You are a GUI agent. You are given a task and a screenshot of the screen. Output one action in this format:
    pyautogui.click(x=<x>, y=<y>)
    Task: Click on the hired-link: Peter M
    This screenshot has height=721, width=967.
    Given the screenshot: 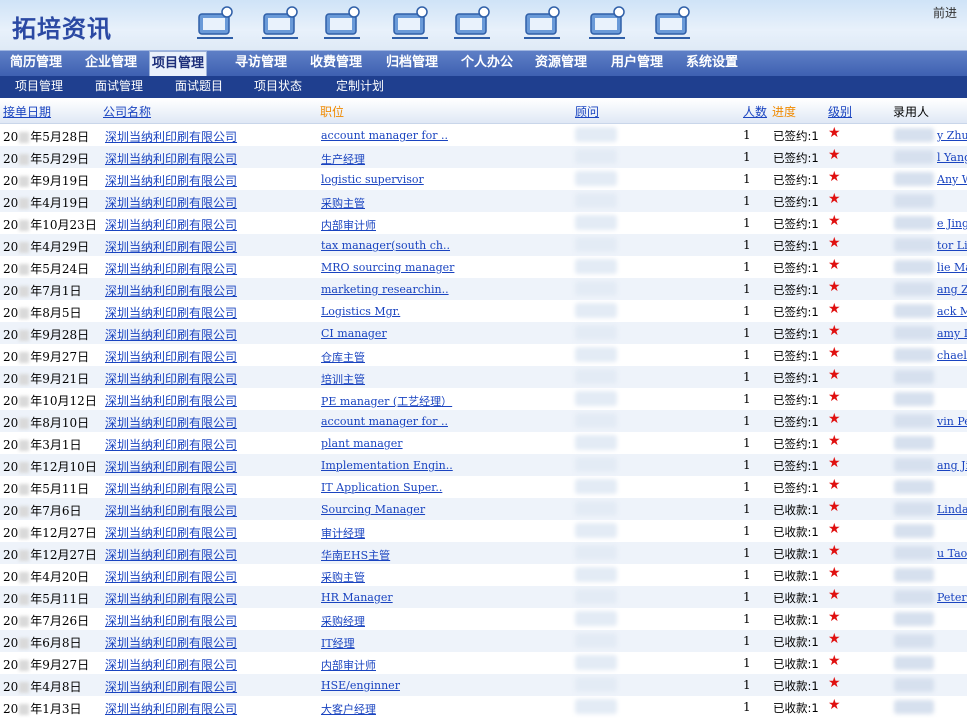 What is the action you would take?
    pyautogui.click(x=952, y=597)
    